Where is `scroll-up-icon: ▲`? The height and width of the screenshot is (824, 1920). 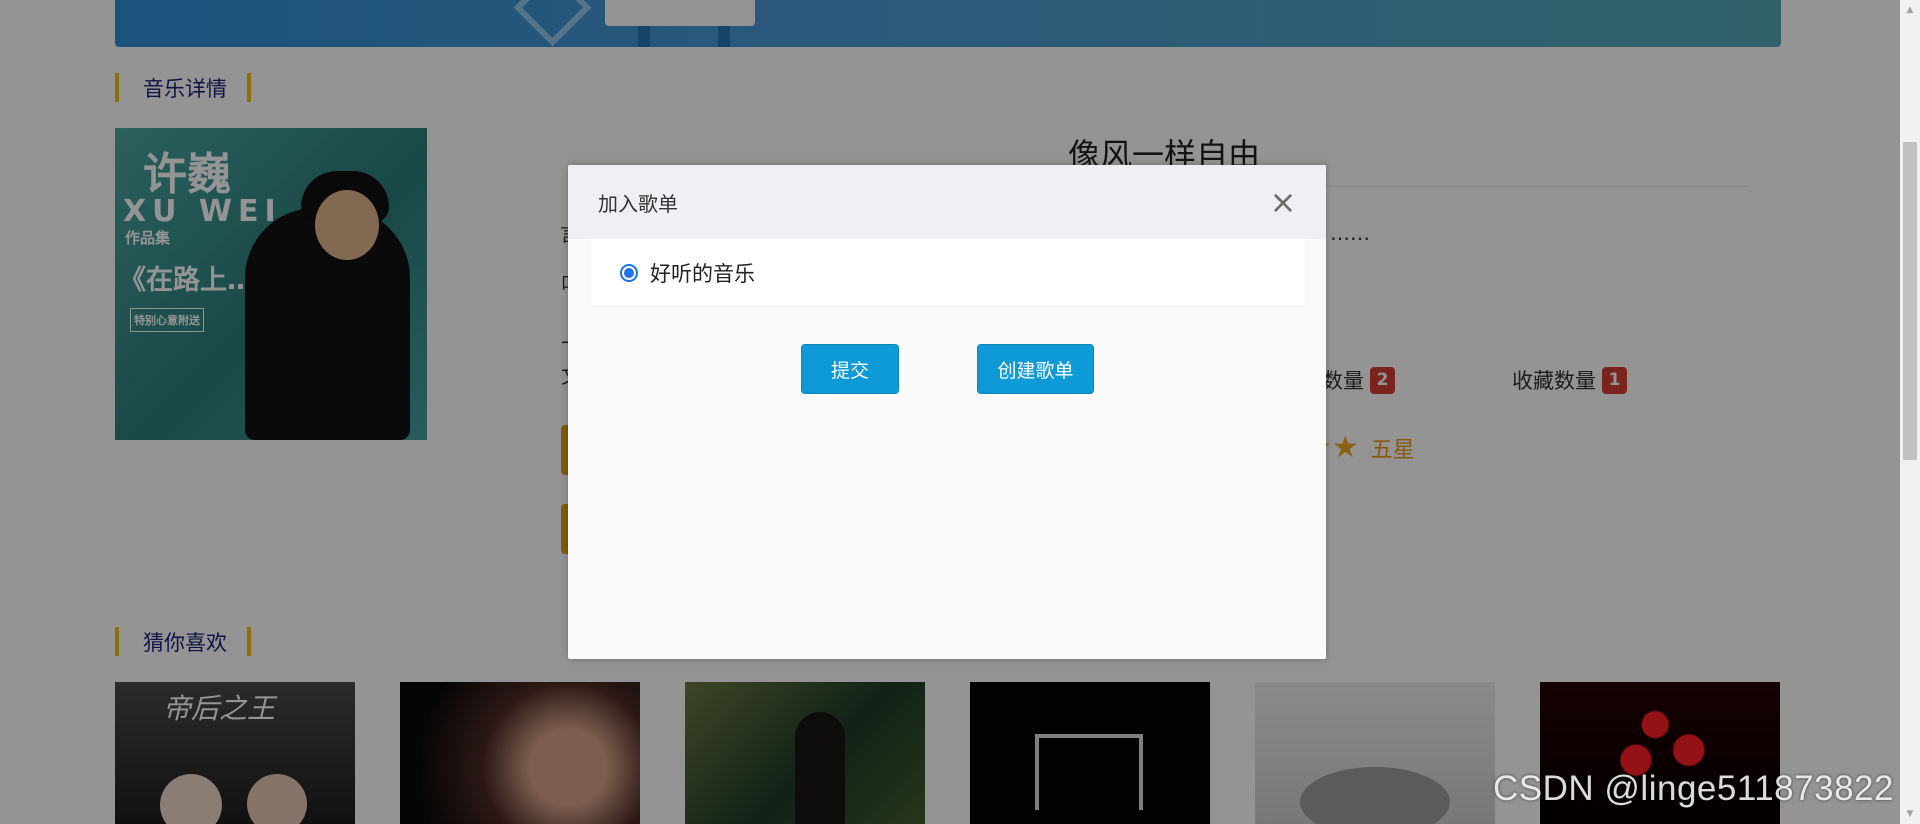
scroll-up-icon: ▲ is located at coordinates (1910, 10).